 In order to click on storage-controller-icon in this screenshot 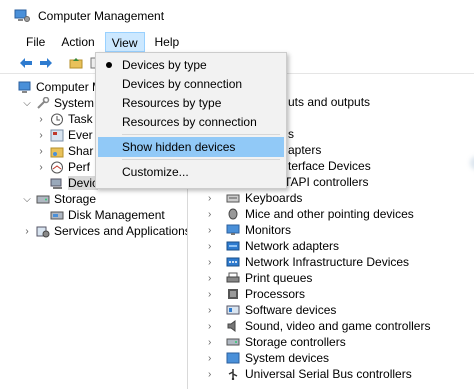, I will do `click(233, 342)`.